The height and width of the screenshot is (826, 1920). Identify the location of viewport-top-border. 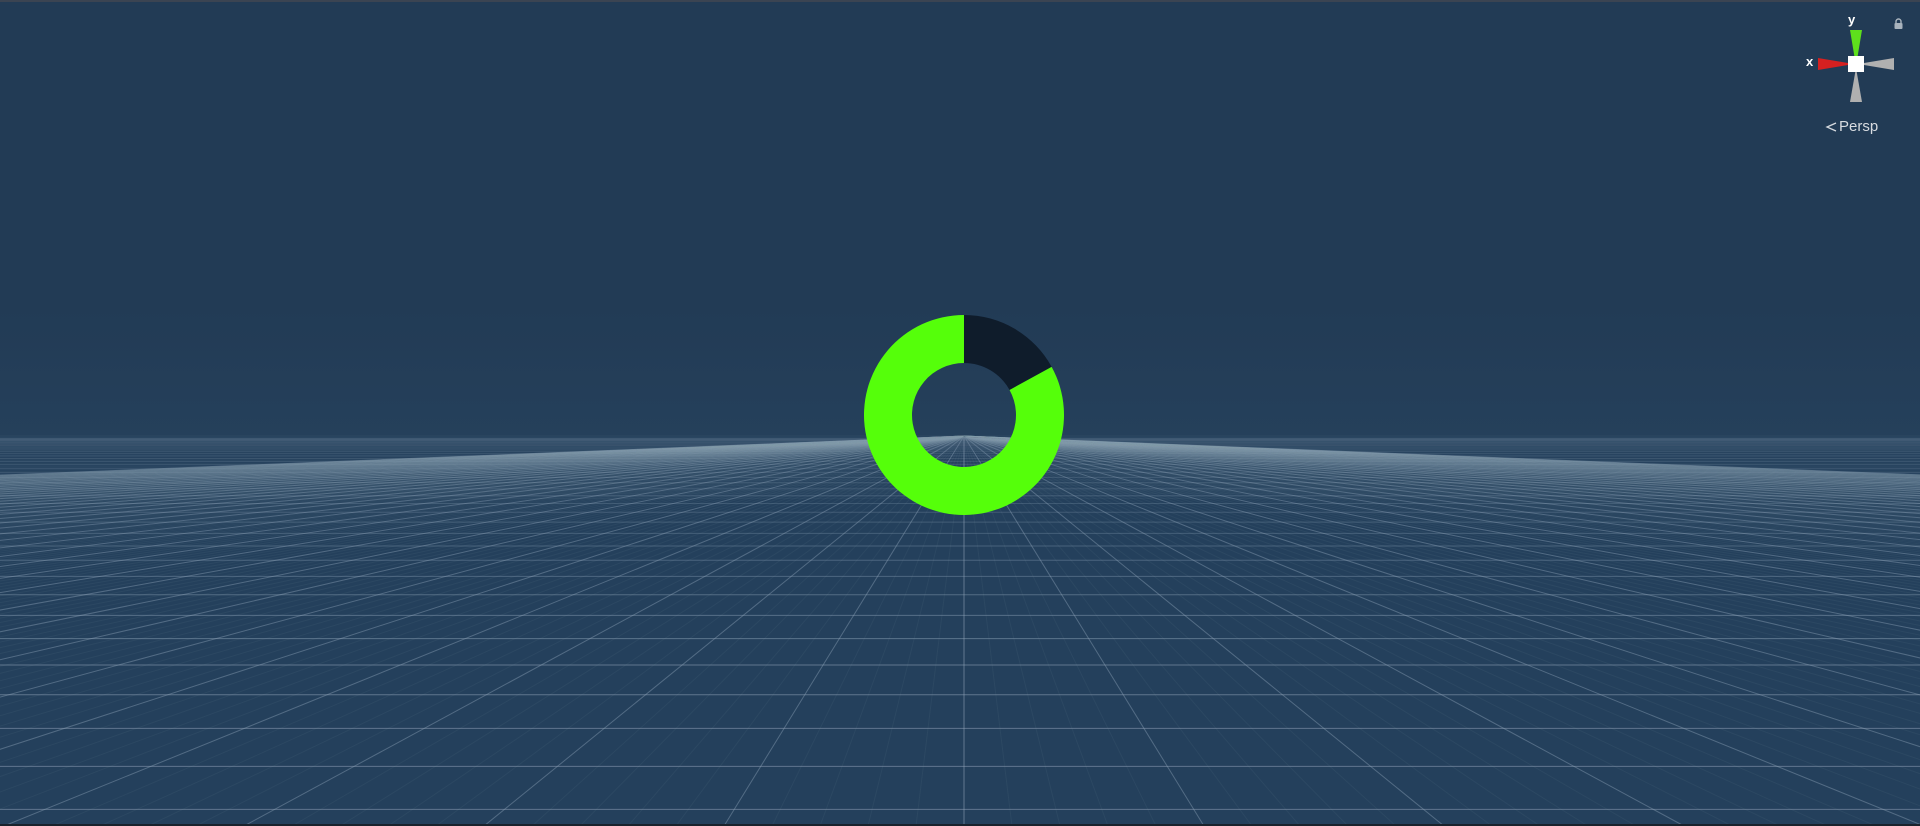
(960, 1).